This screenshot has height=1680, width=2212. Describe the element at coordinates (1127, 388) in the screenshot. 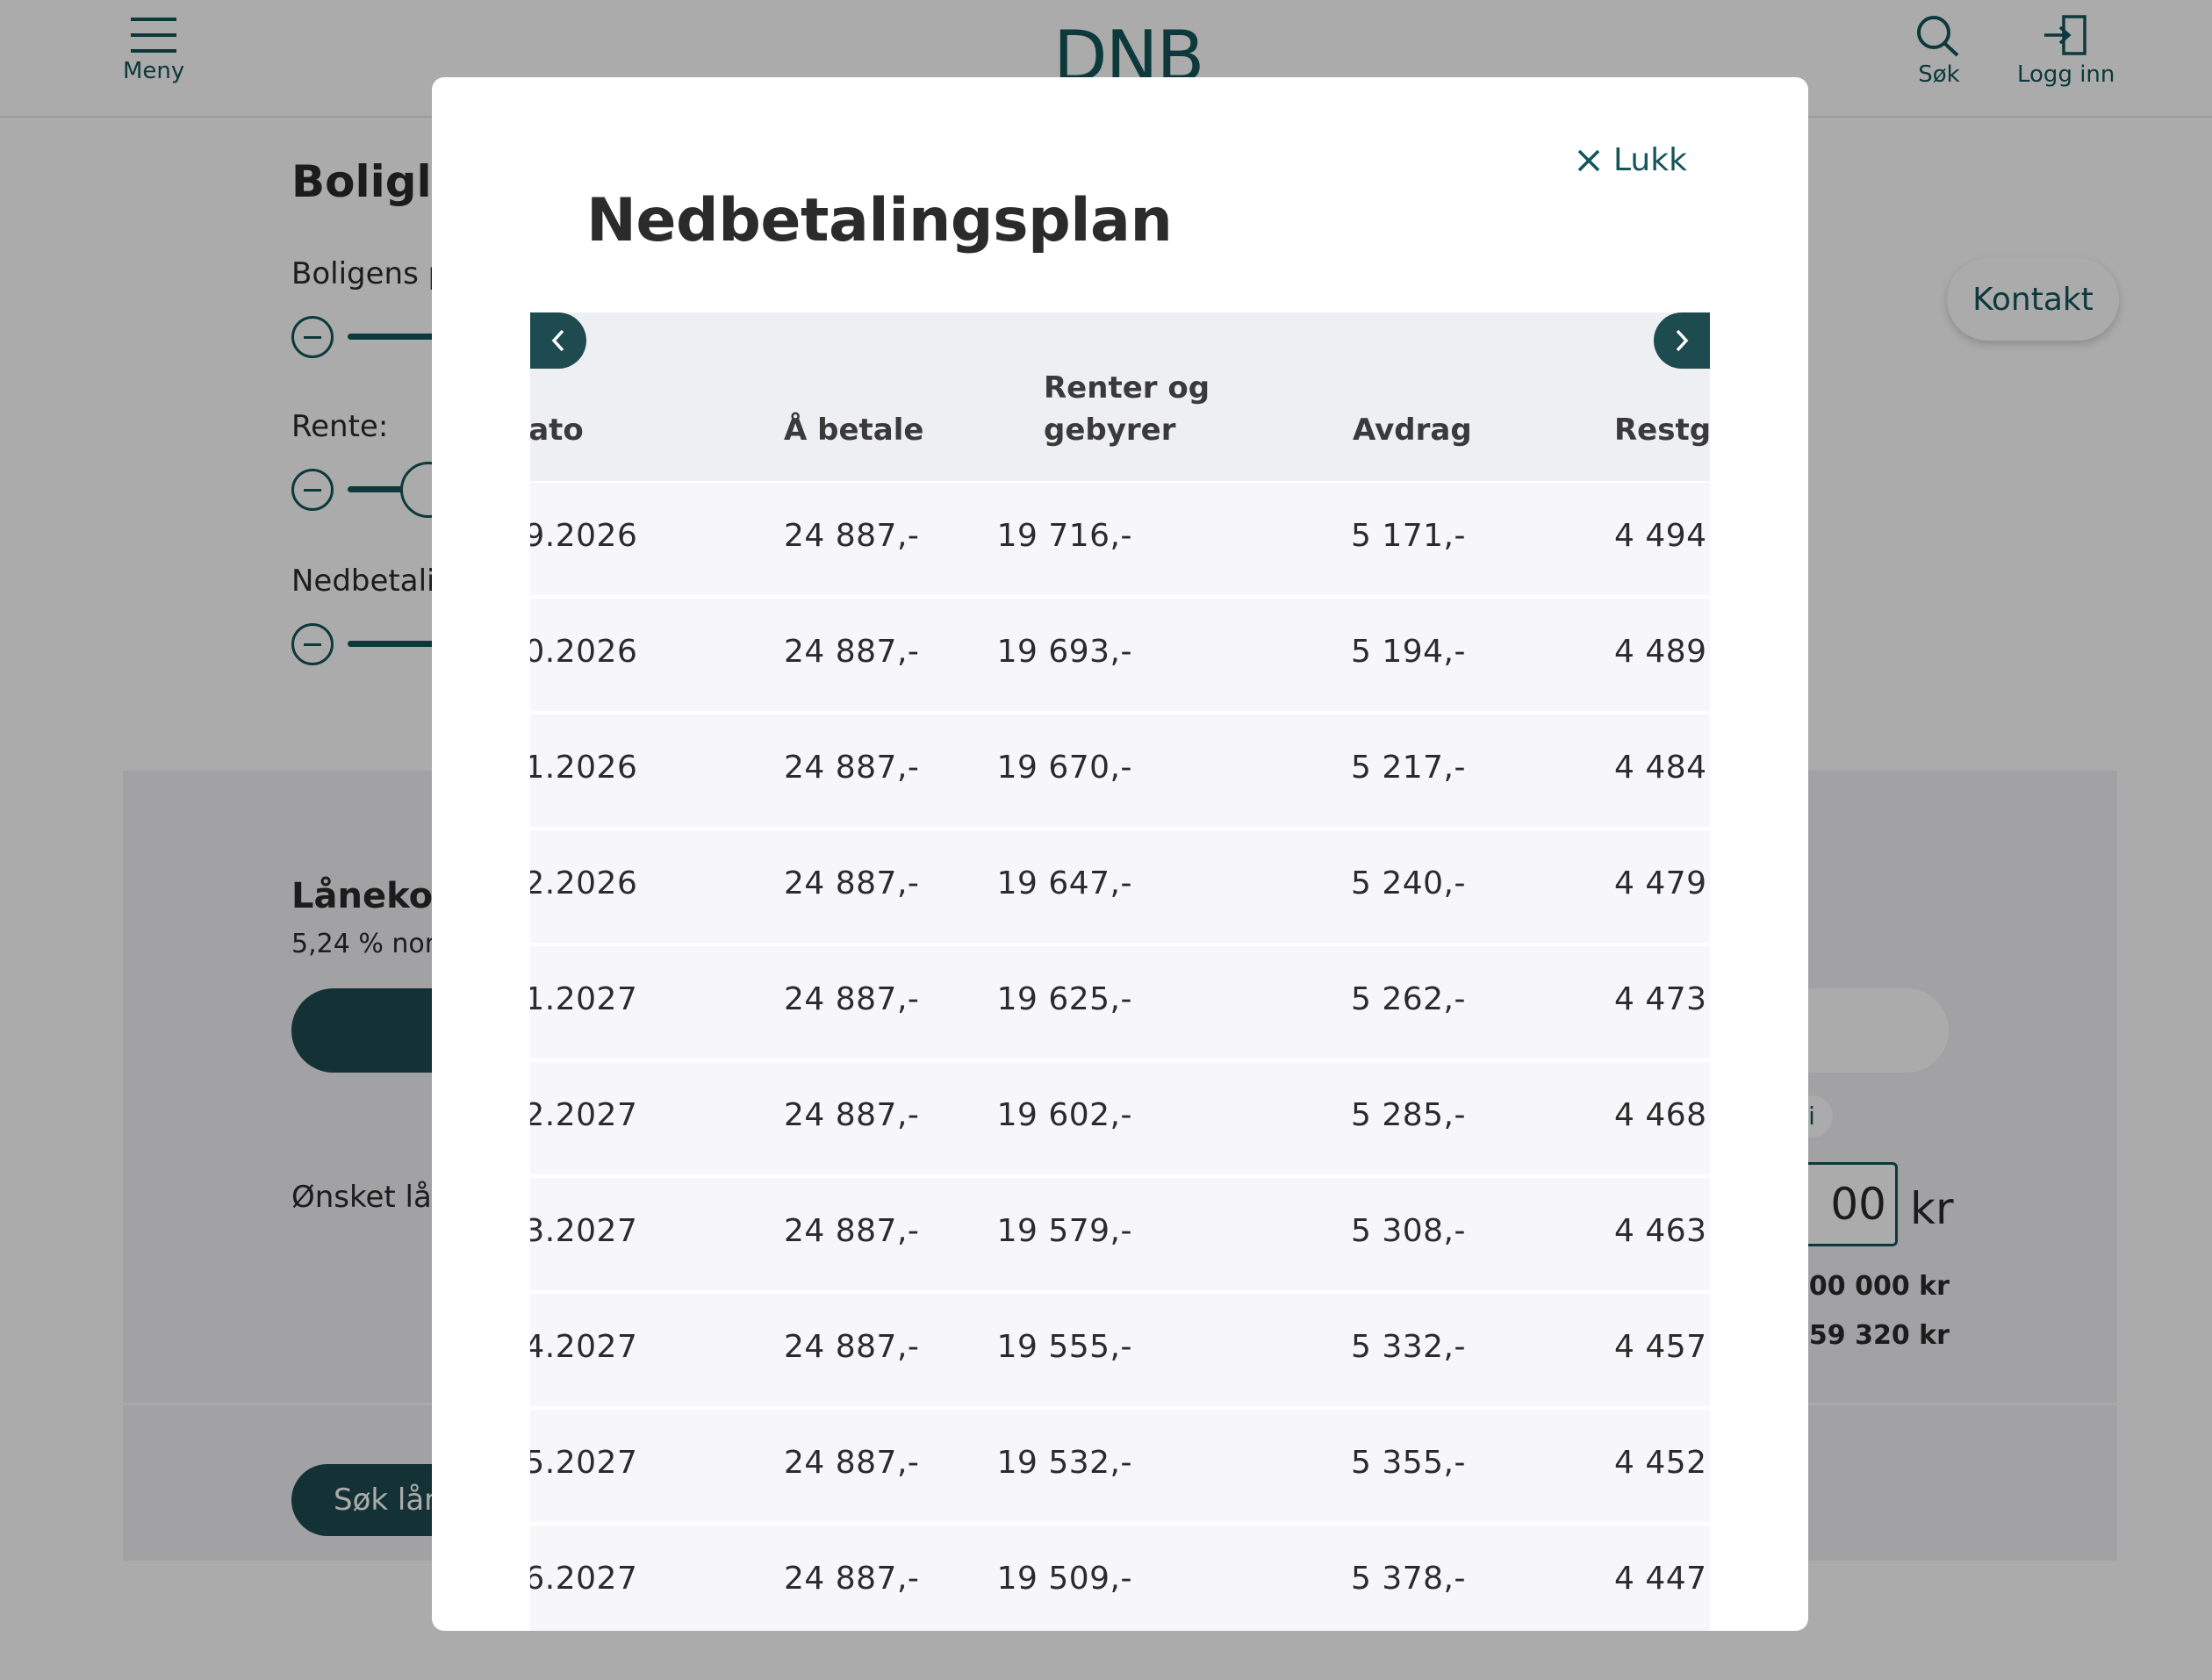

I see `column-header-interest-line1: Renter og` at that location.